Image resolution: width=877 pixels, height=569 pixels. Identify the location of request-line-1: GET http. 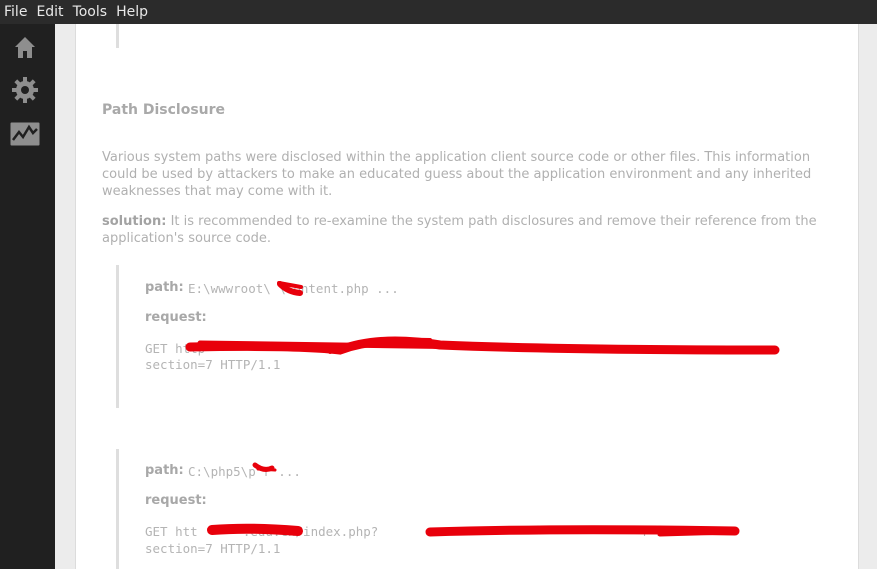
(175, 348).